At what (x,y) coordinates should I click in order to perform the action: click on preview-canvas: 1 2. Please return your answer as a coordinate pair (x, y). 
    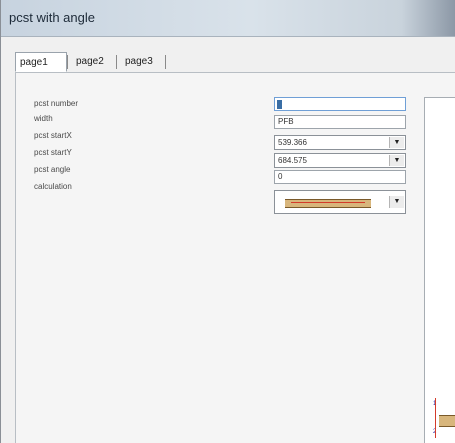
    Looking at the image, I should click on (439, 270).